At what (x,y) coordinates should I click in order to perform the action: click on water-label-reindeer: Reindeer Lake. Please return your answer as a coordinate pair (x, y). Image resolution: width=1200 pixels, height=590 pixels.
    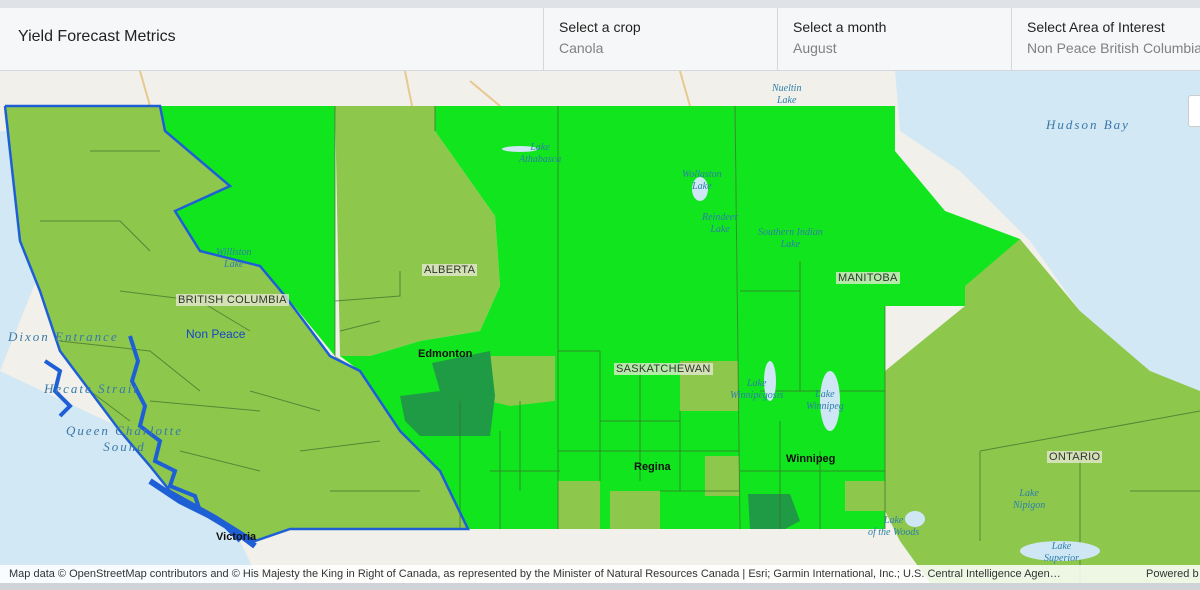
    Looking at the image, I should click on (720, 223).